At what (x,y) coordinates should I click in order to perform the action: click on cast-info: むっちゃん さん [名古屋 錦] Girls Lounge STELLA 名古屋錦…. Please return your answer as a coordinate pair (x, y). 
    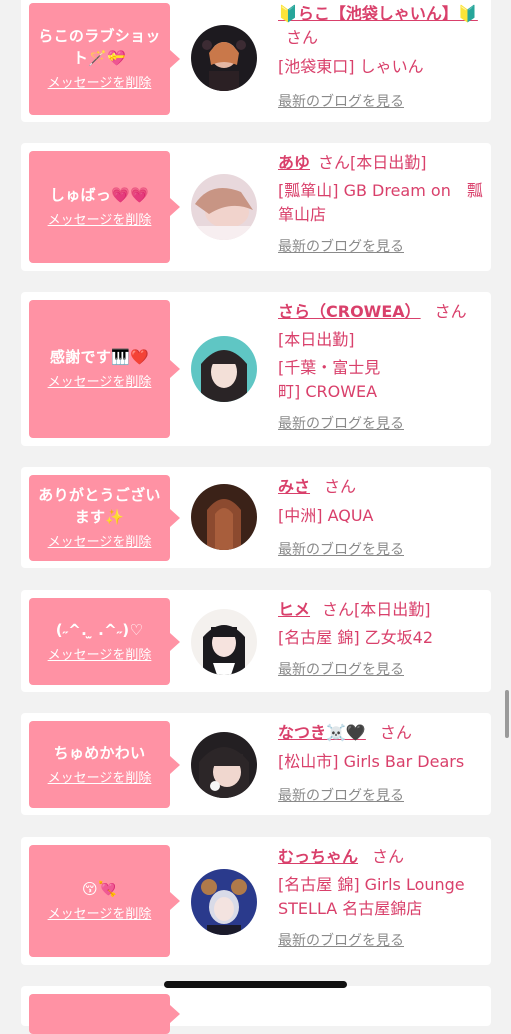
    Looking at the image, I should click on (383, 898).